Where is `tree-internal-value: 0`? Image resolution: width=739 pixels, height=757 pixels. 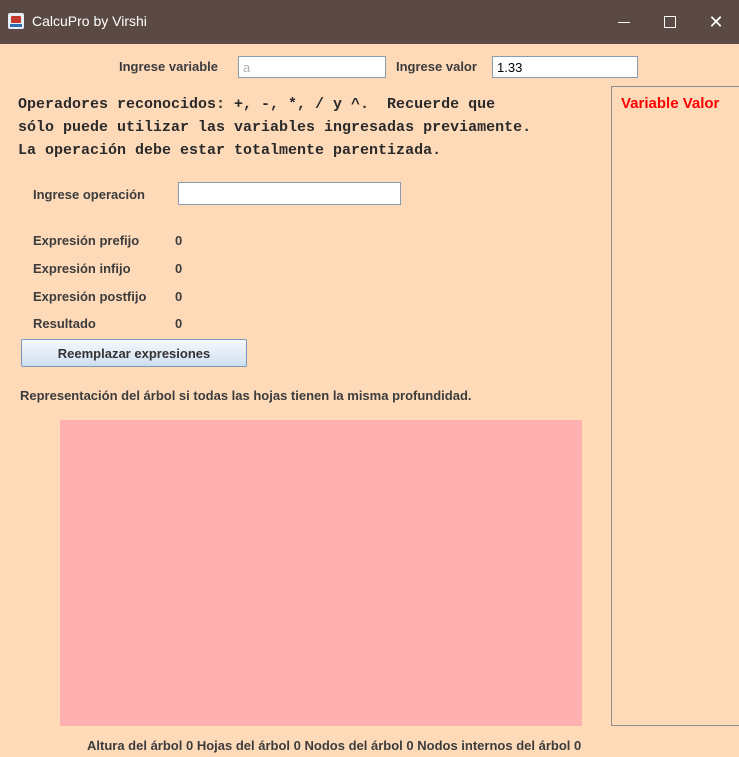 tree-internal-value: 0 is located at coordinates (578, 745).